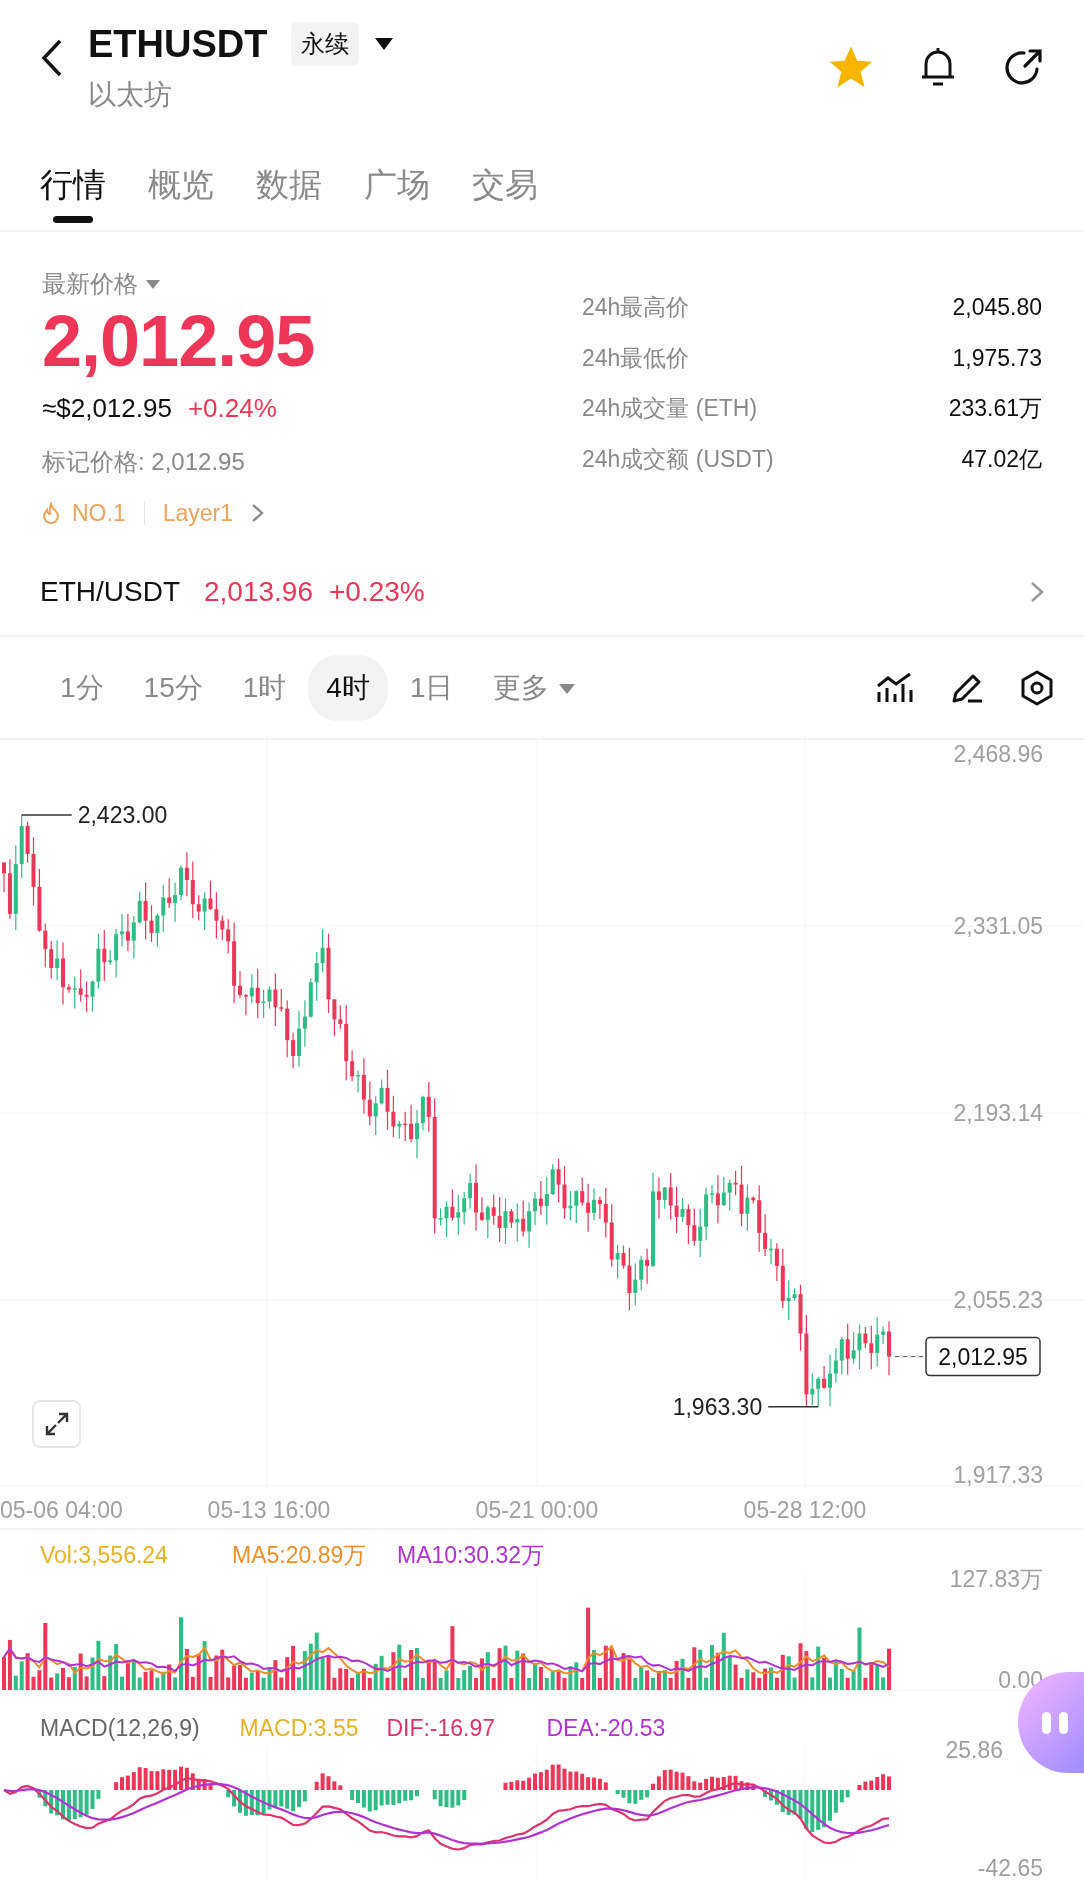 The height and width of the screenshot is (1889, 1084). I want to click on contract-type-tag: 永续, so click(325, 44).